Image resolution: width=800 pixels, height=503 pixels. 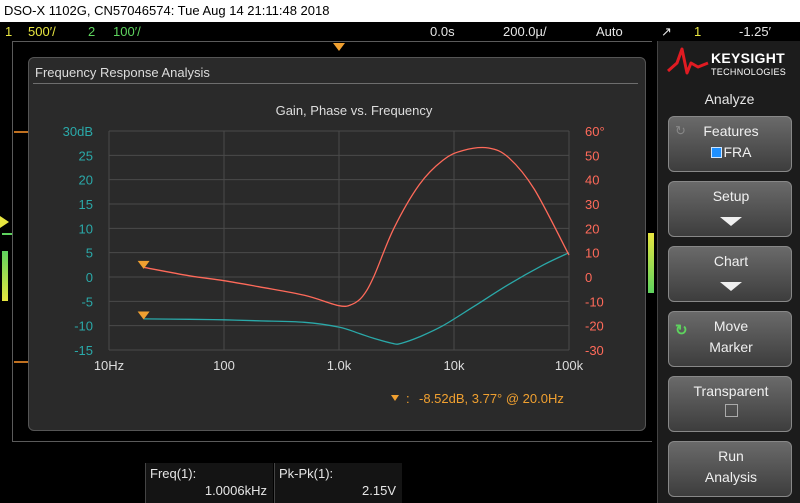 What do you see at coordinates (379, 490) in the screenshot?
I see `pkpk-value: 2.15V` at bounding box center [379, 490].